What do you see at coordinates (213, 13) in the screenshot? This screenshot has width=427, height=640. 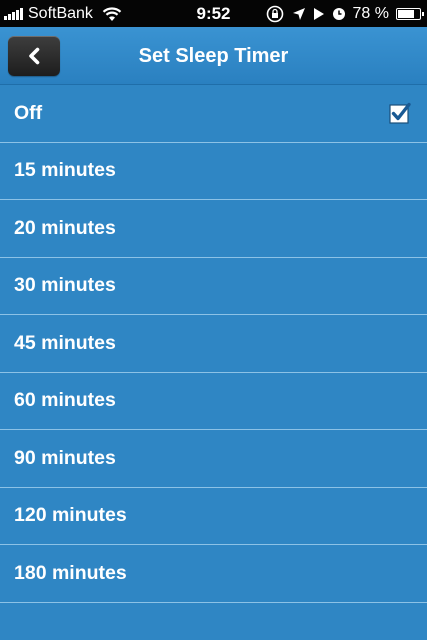 I see `status-bar: SoftBank 9:52 78 %` at bounding box center [213, 13].